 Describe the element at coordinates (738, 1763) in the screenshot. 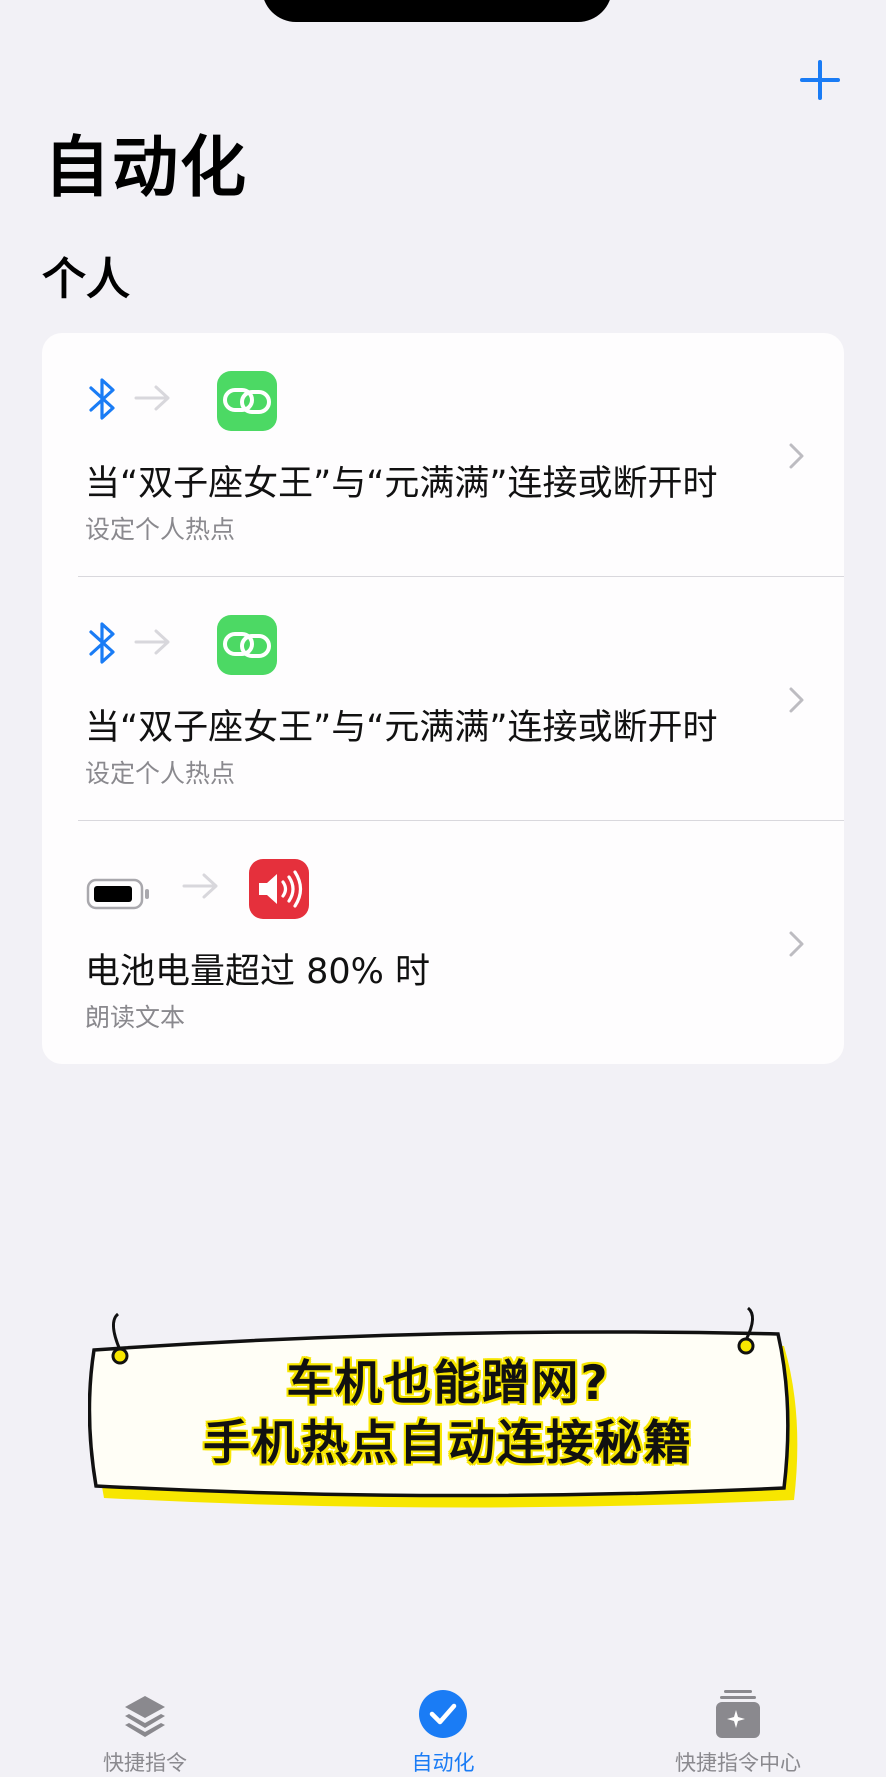

I see `tab-label: 快捷指令中心` at that location.